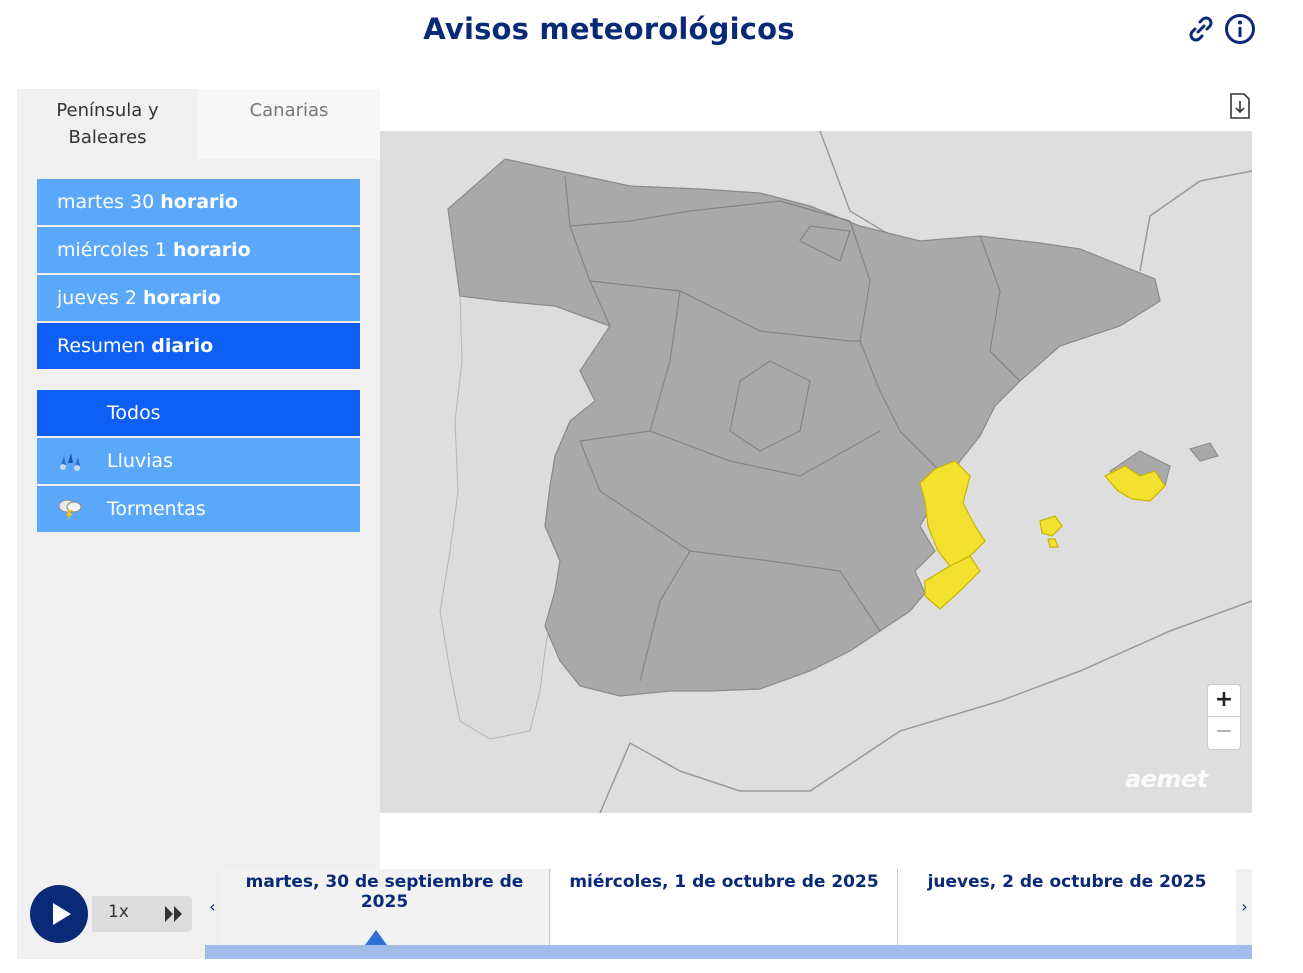  I want to click on speed-value: 1x, so click(118, 912).